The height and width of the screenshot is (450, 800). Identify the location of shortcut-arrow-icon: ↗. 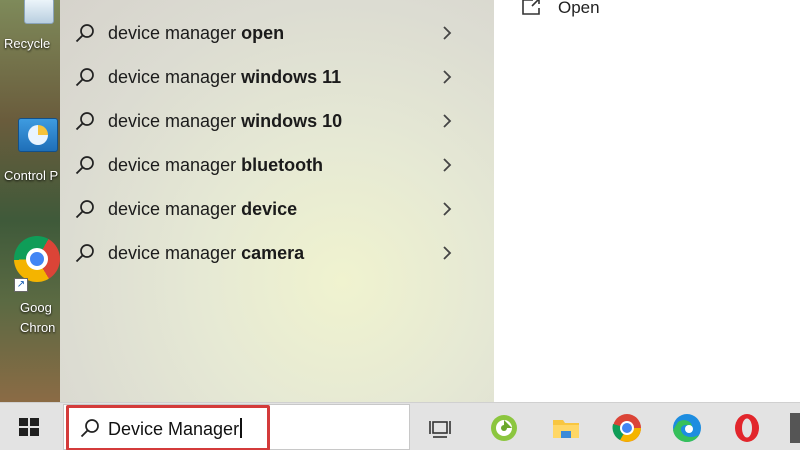
(21, 285).